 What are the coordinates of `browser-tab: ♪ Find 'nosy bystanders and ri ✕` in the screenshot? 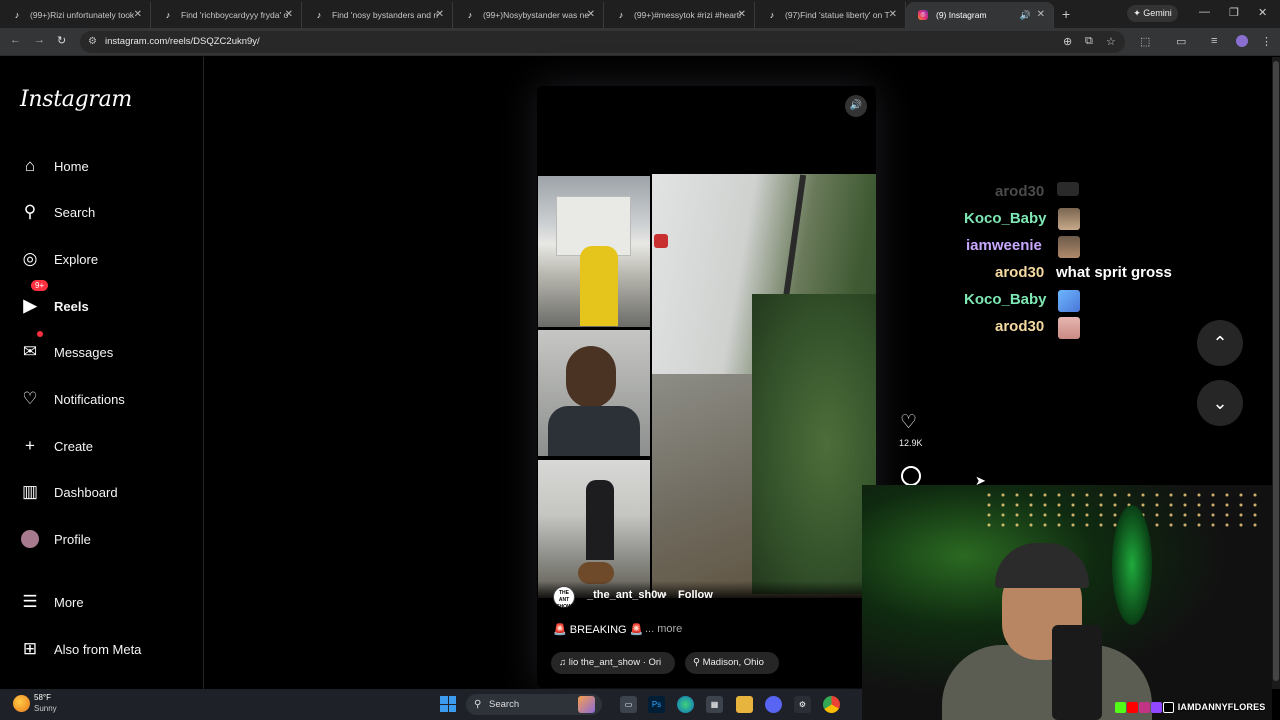 It's located at (377, 15).